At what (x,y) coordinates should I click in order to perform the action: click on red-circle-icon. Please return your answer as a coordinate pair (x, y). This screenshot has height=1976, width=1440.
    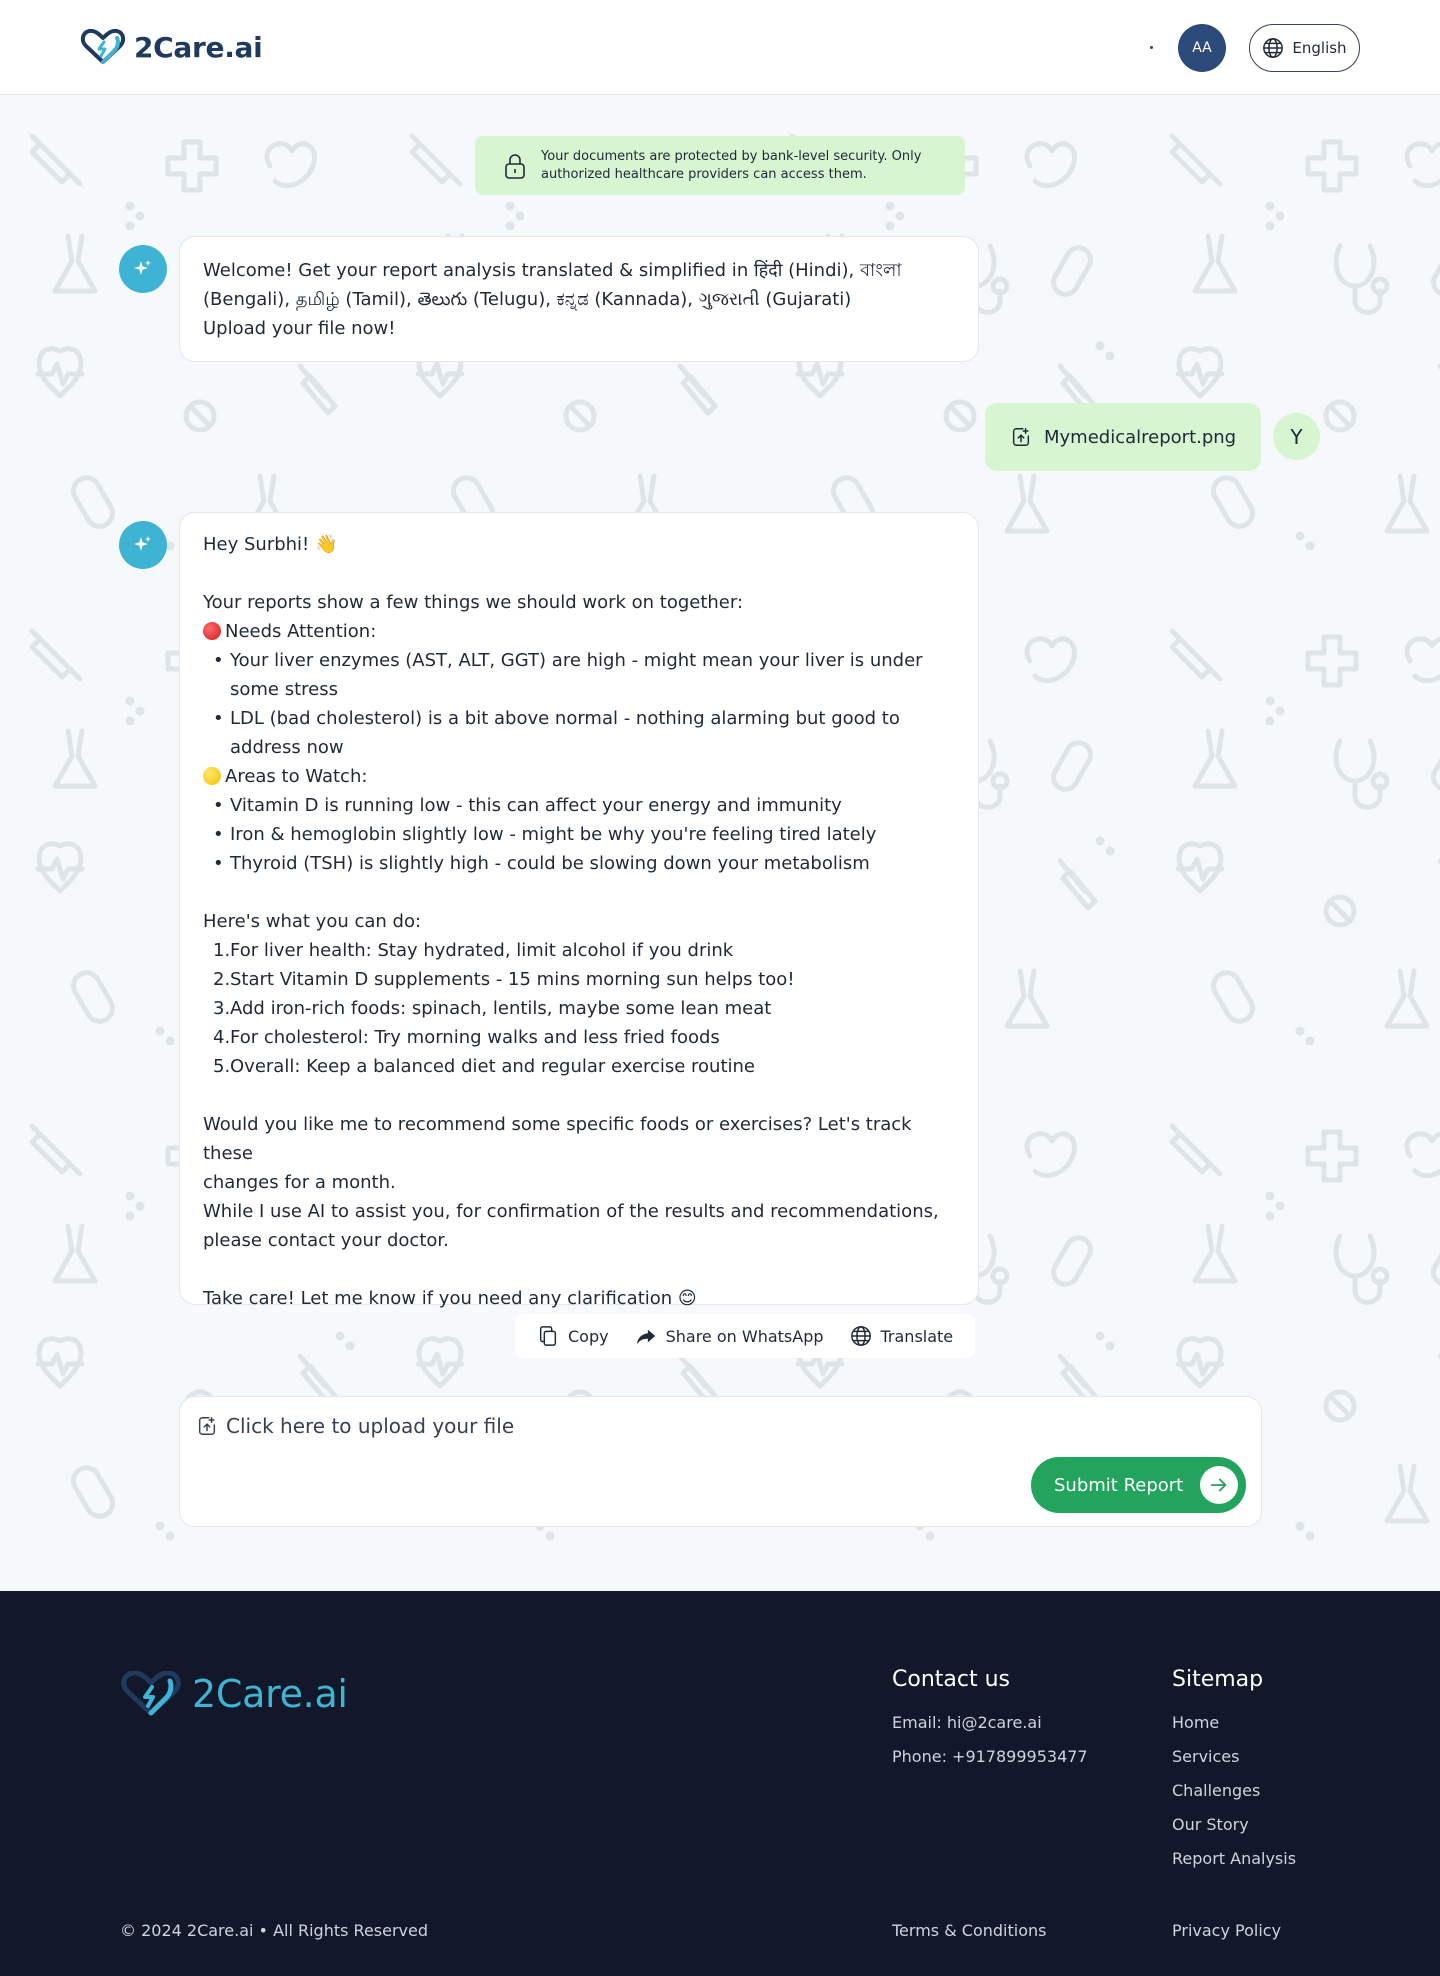
    Looking at the image, I should click on (212, 631).